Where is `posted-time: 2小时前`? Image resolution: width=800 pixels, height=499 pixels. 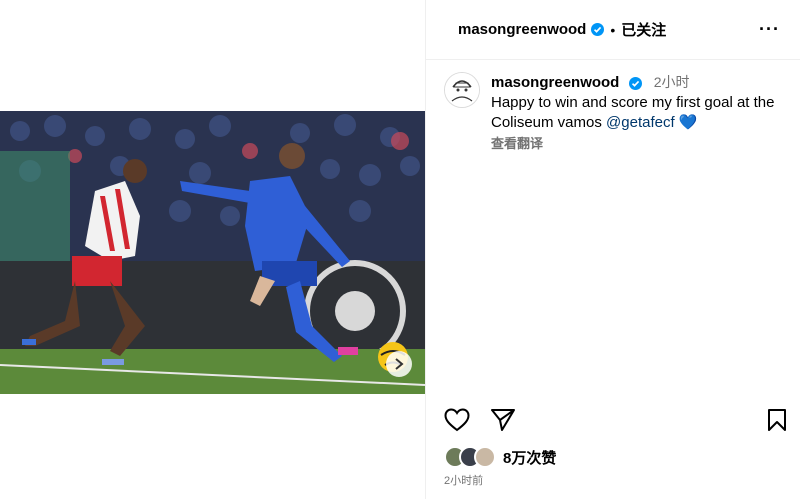
posted-time: 2小时前 is located at coordinates (463, 480).